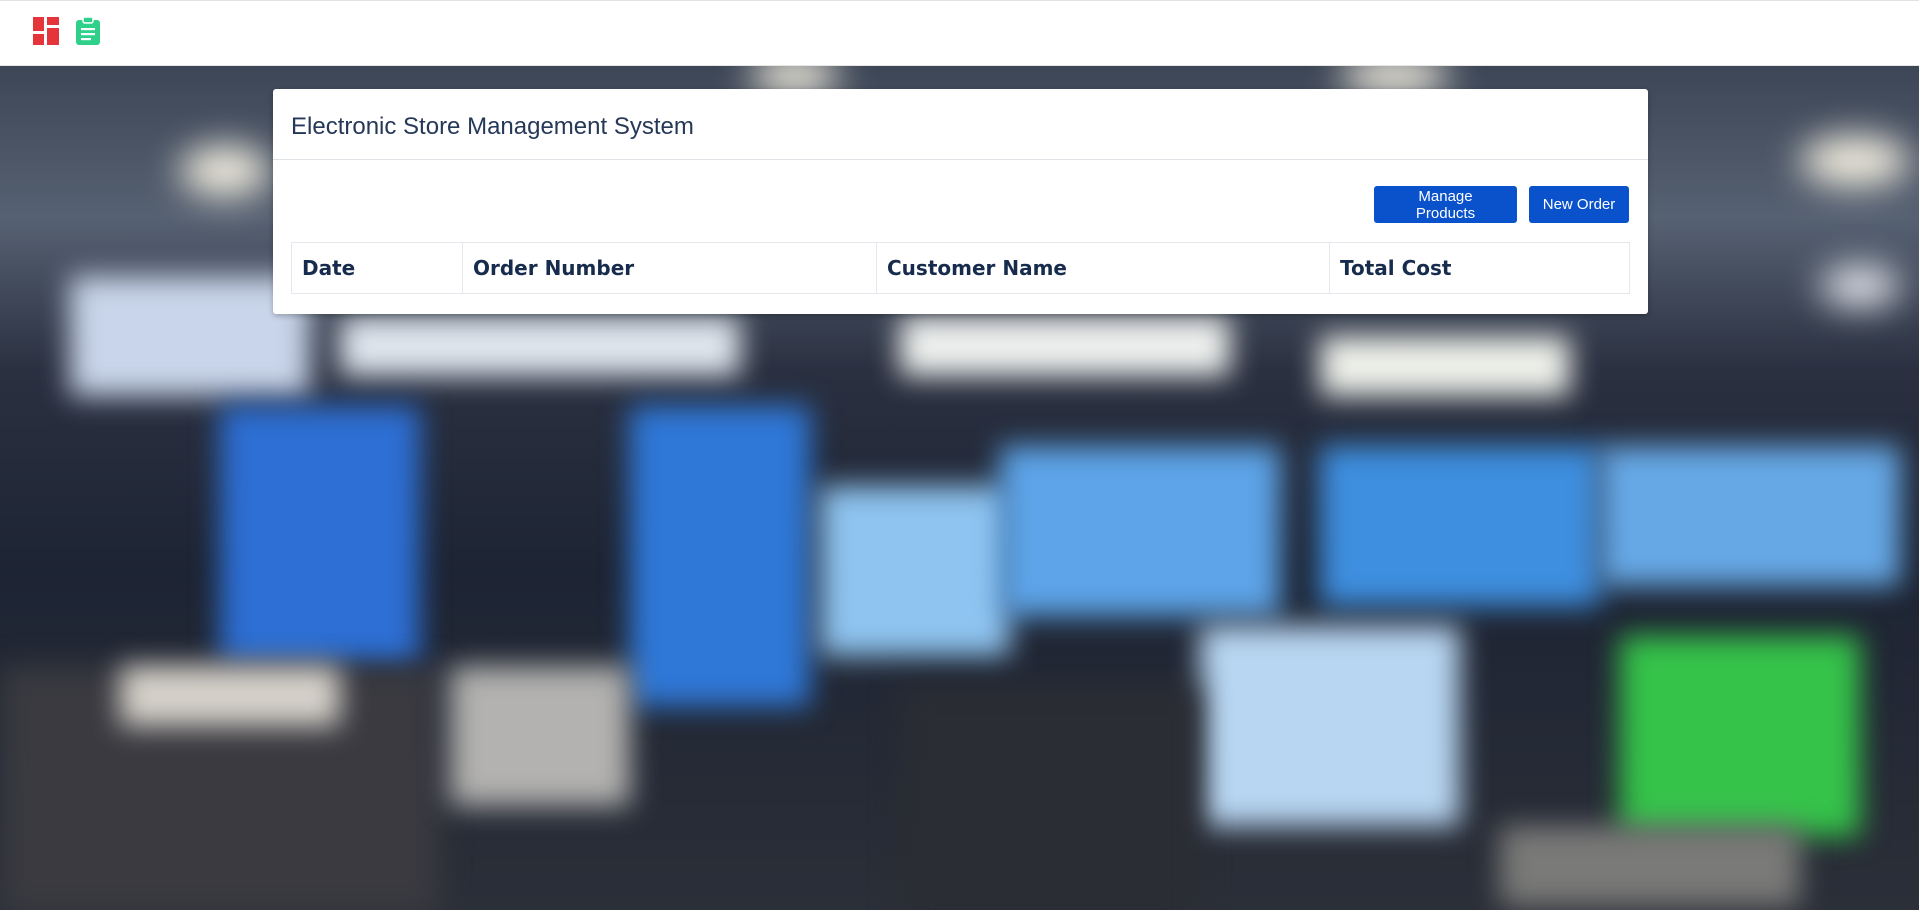  I want to click on card-header: Electronic Store Management System, so click(960, 124).